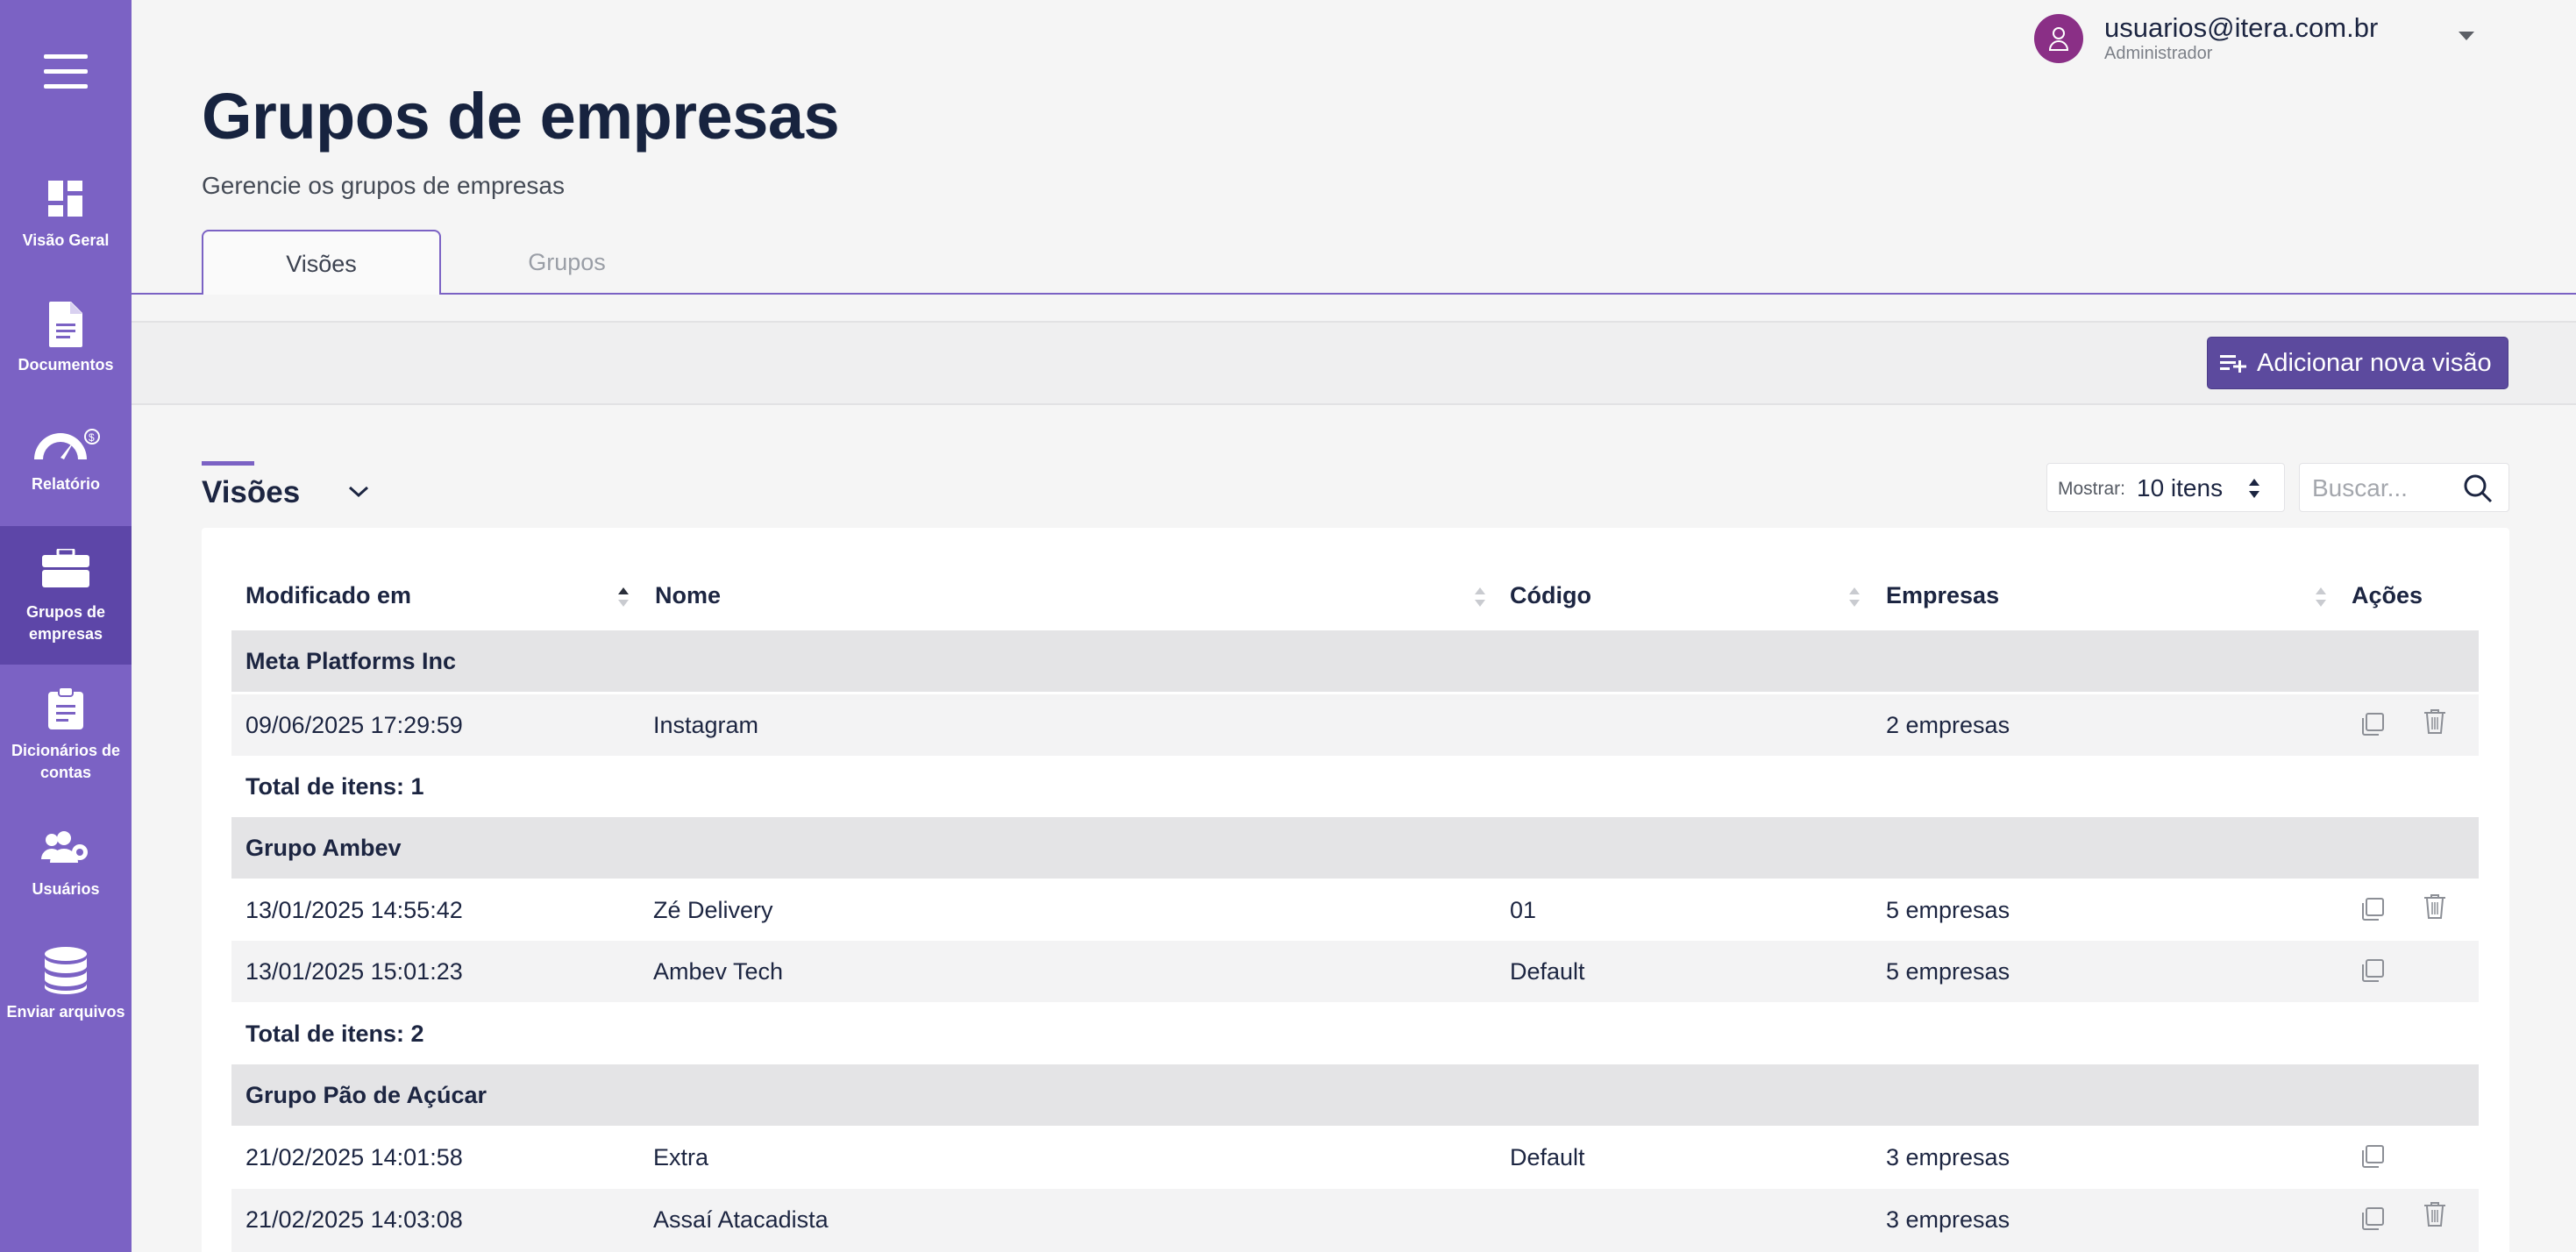  I want to click on search-input, so click(2386, 489).